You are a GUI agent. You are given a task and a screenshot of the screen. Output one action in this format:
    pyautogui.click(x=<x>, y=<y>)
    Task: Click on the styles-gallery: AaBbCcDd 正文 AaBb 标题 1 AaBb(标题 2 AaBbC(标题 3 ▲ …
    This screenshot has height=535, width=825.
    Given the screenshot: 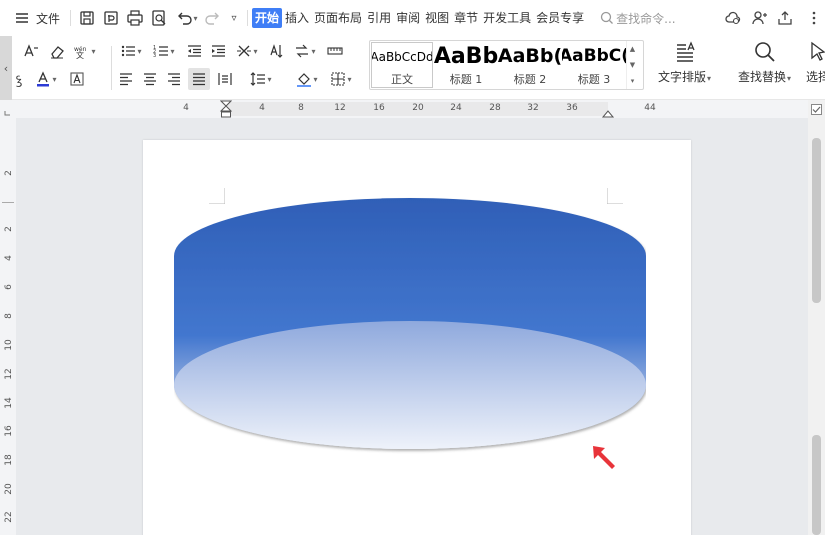 What is the action you would take?
    pyautogui.click(x=506, y=65)
    